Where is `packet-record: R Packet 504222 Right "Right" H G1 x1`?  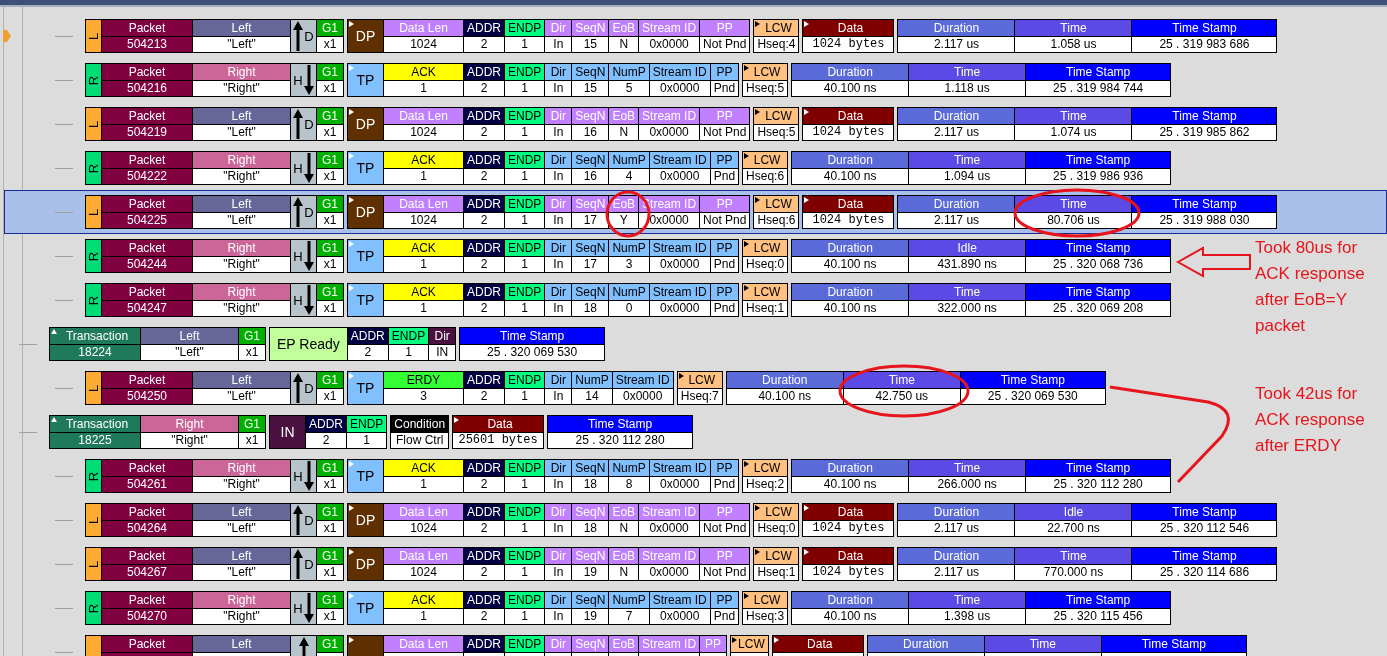 packet-record: R Packet 504222 Right "Right" H G1 x1 is located at coordinates (214, 168).